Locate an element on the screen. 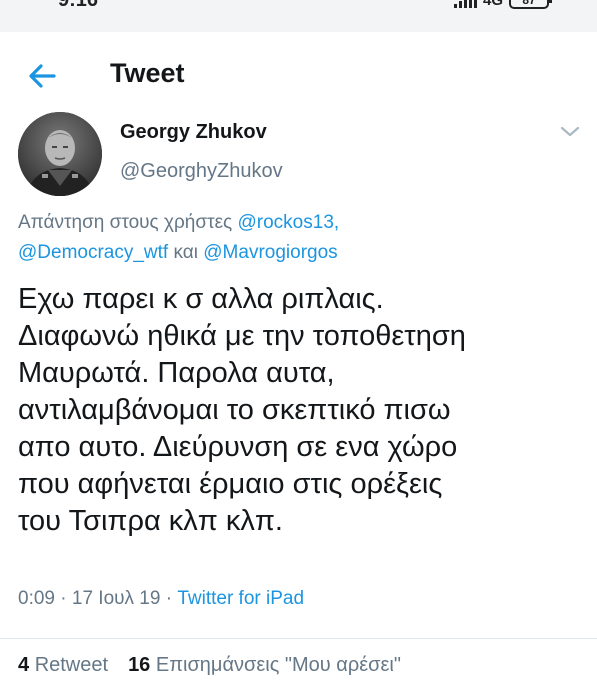  signal-strength-icon is located at coordinates (465, 4).